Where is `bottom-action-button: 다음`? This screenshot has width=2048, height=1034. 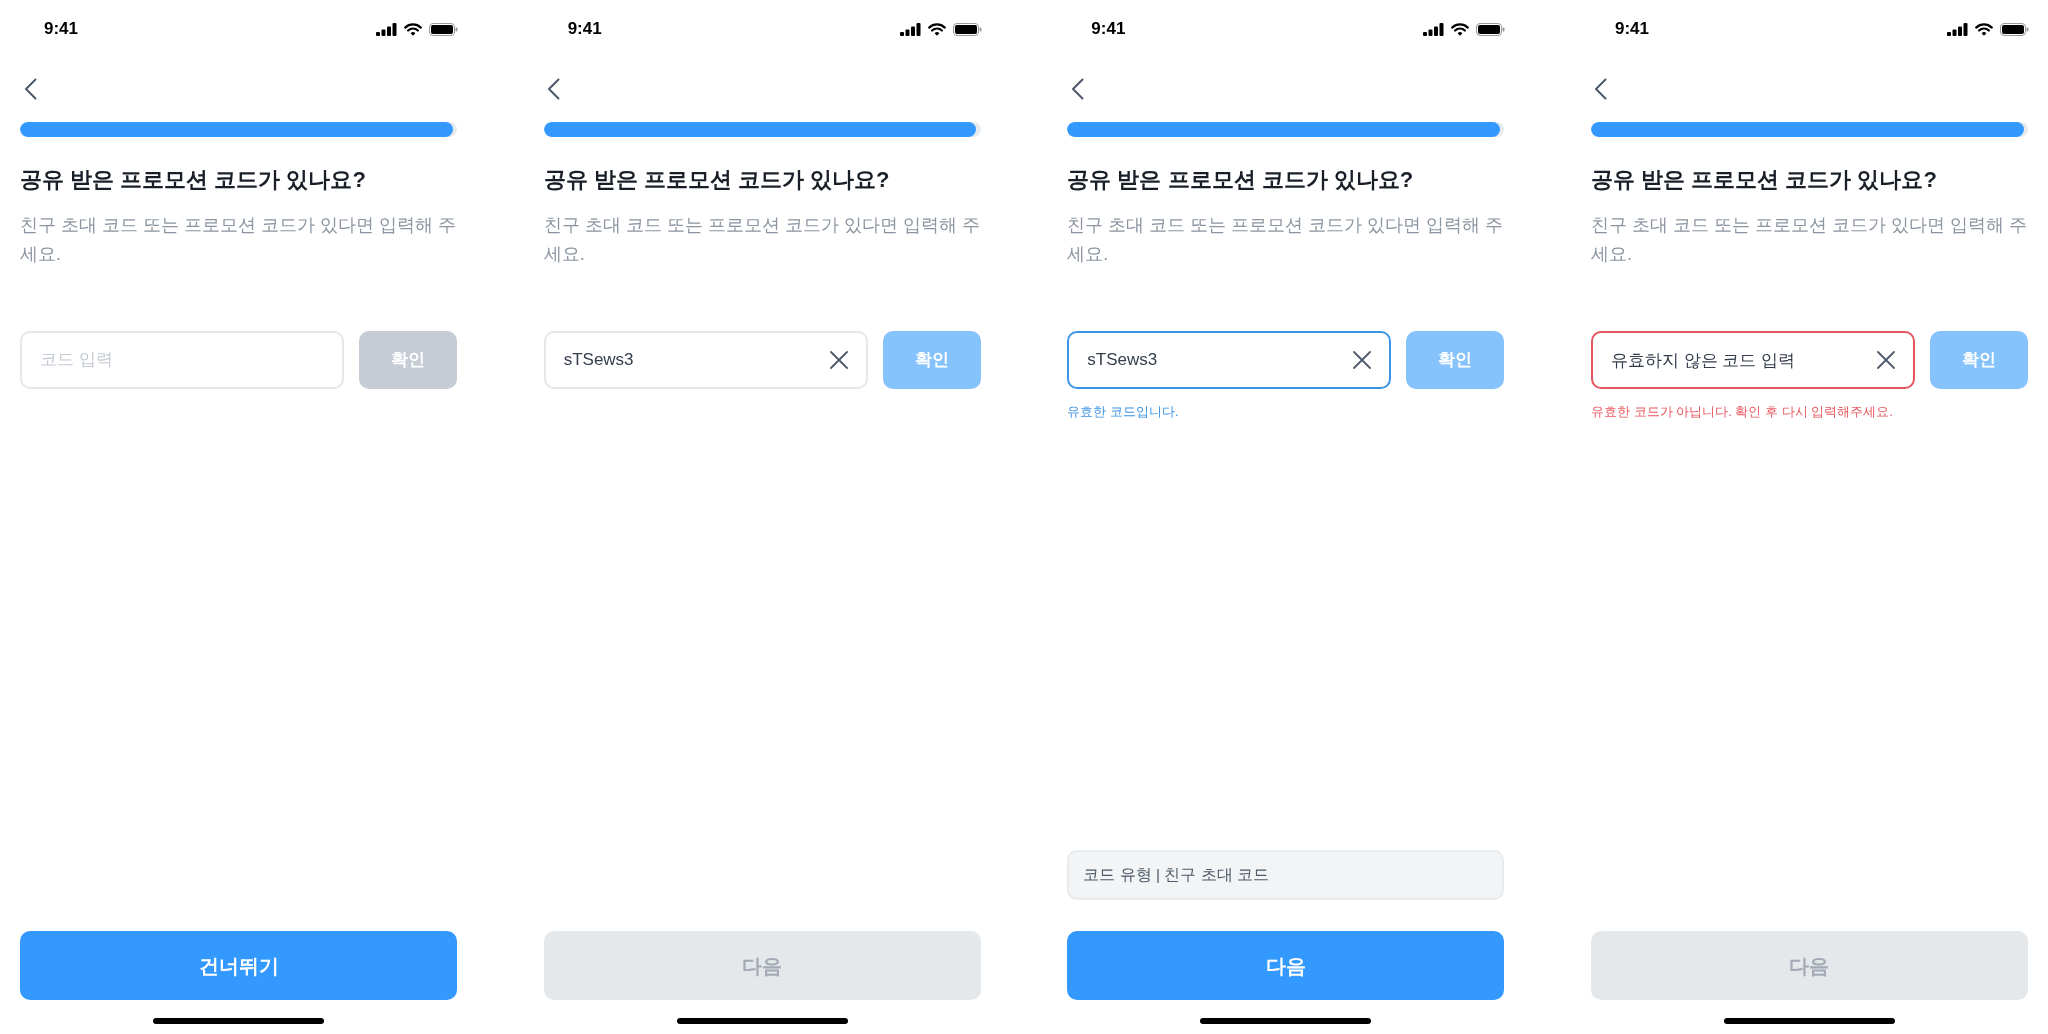 bottom-action-button: 다음 is located at coordinates (1286, 965).